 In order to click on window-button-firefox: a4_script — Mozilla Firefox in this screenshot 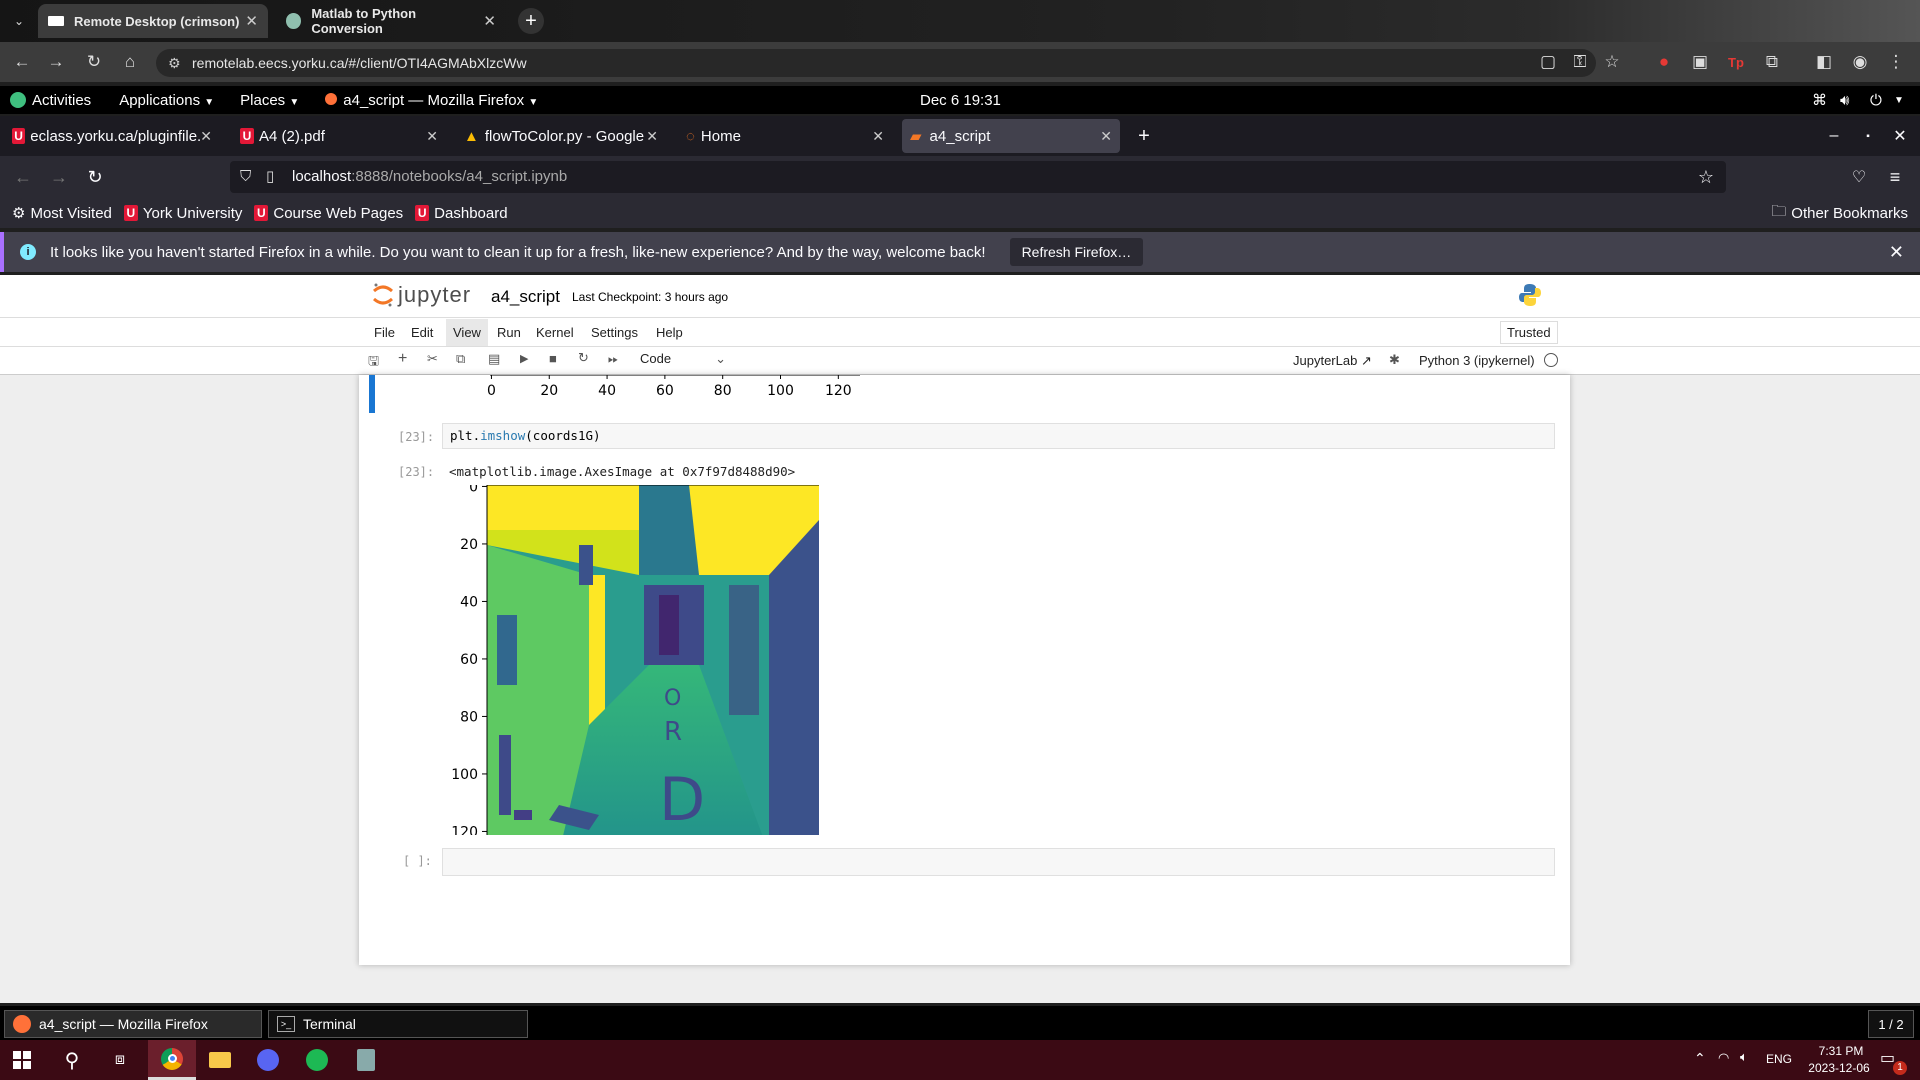, I will do `click(133, 1024)`.